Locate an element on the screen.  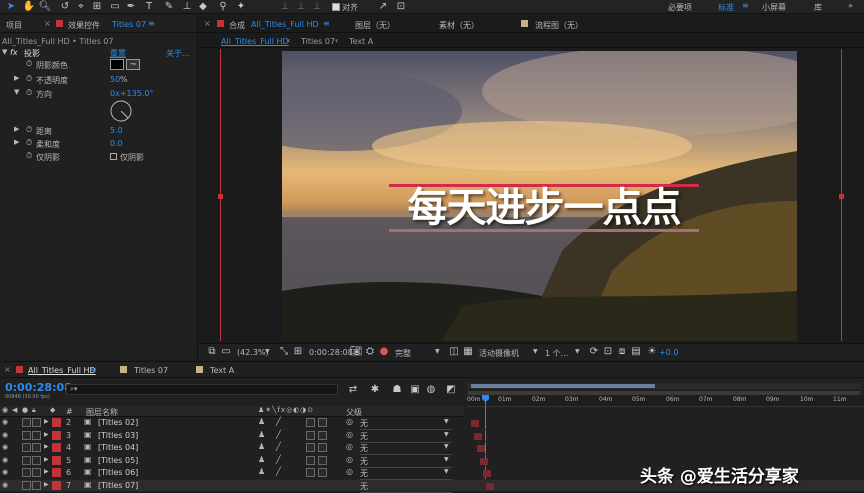
axis-world-icon: ⊥ is located at coordinates (301, 7).